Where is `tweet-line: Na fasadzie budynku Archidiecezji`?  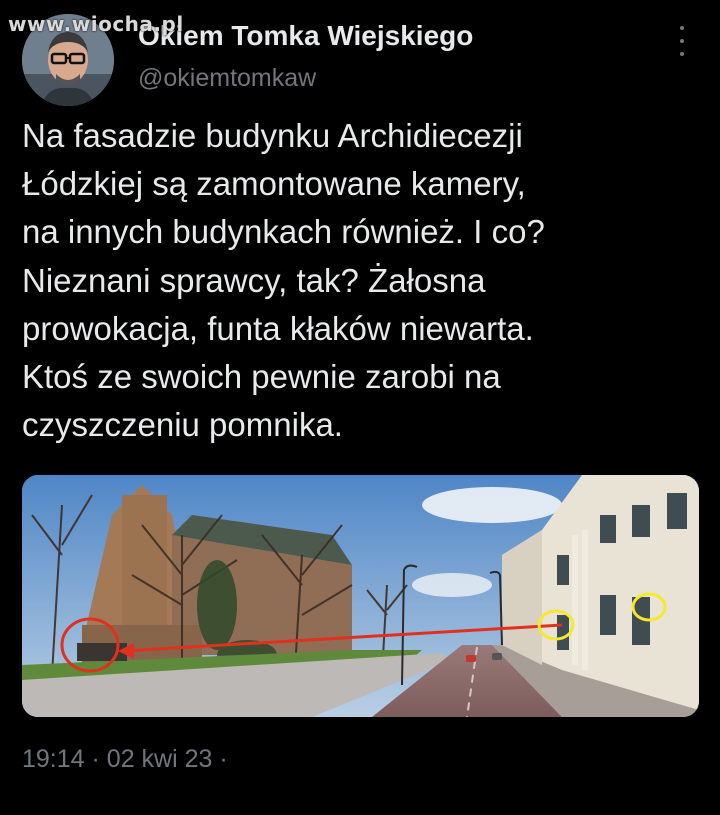 tweet-line: Na fasadzie budynku Archidiecezji is located at coordinates (272, 135).